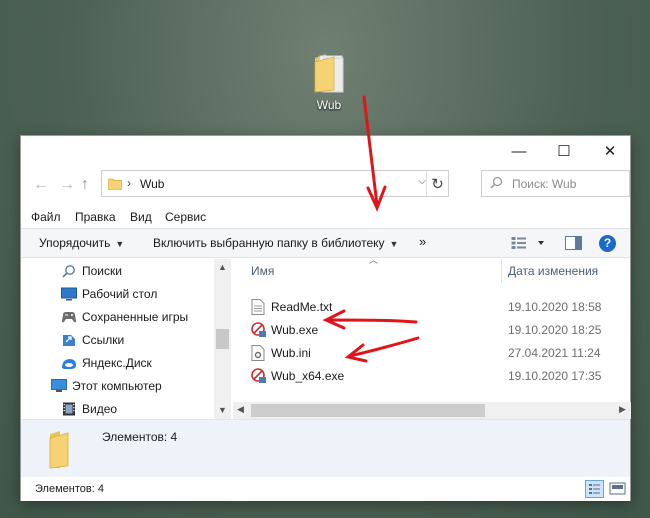 The width and height of the screenshot is (650, 518). What do you see at coordinates (432, 330) in the screenshot?
I see `file-row-wub-exe: Wub.exe 19.10.2020 18:25` at bounding box center [432, 330].